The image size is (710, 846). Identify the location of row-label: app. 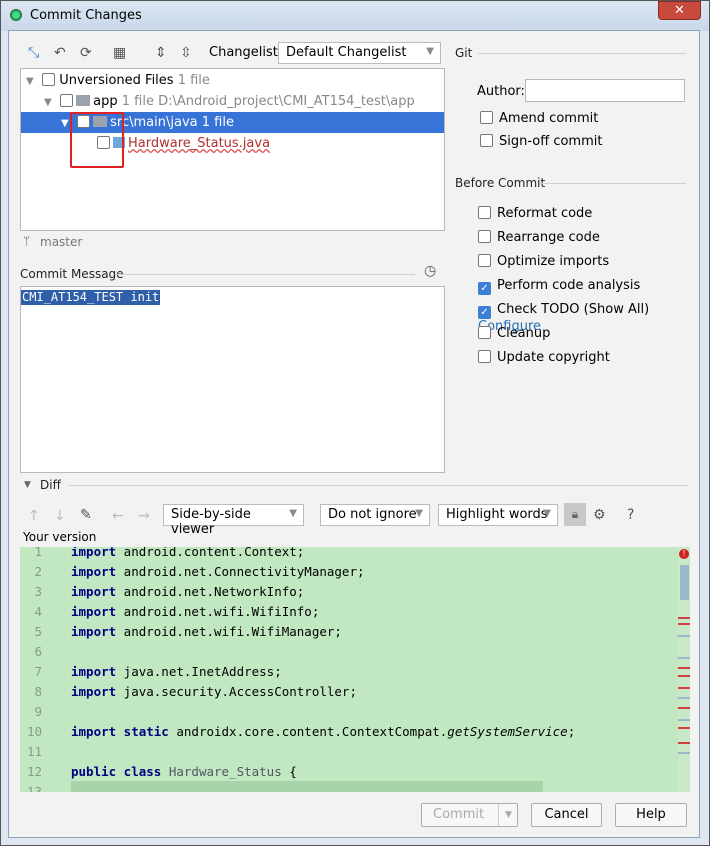
(105, 101).